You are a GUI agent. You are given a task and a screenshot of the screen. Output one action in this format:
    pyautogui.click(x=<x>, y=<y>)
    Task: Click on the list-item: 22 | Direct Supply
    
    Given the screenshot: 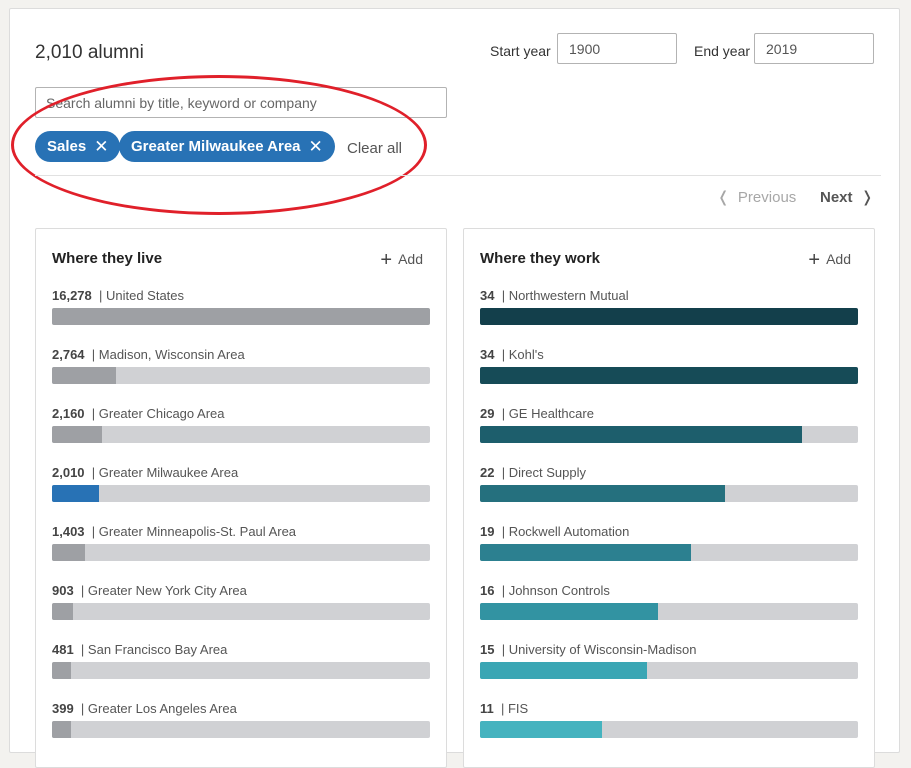 What is the action you would take?
    pyautogui.click(x=669, y=494)
    